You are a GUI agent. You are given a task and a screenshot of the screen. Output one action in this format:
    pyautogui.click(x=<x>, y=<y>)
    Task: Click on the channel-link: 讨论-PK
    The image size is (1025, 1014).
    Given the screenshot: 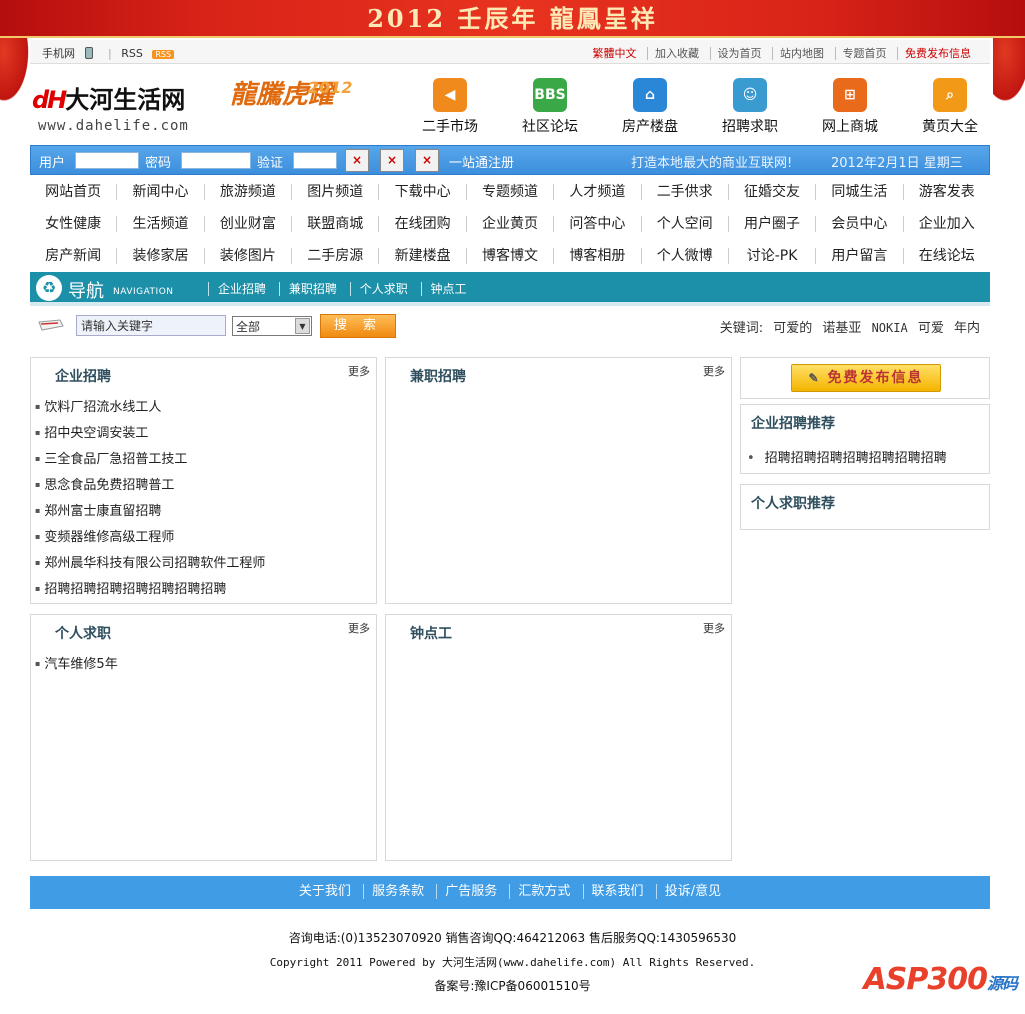 What is the action you would take?
    pyautogui.click(x=771, y=256)
    